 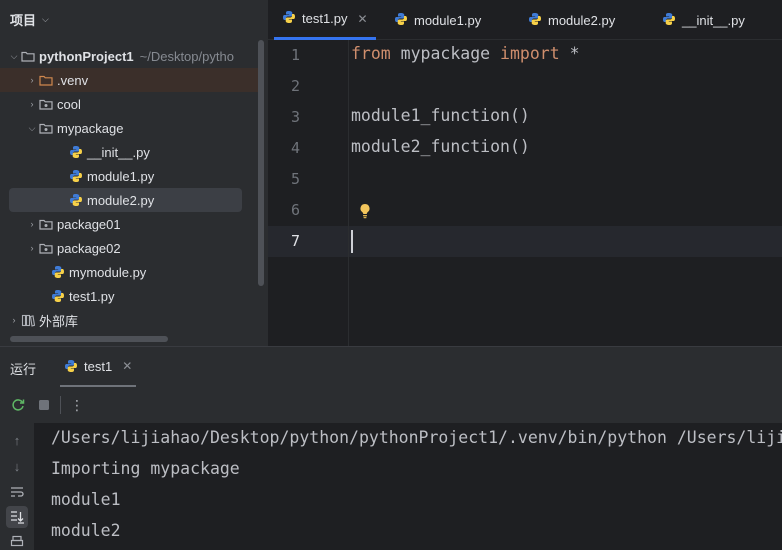 I want to click on tree-item-external-libraries: › 外部库, so click(x=129, y=320).